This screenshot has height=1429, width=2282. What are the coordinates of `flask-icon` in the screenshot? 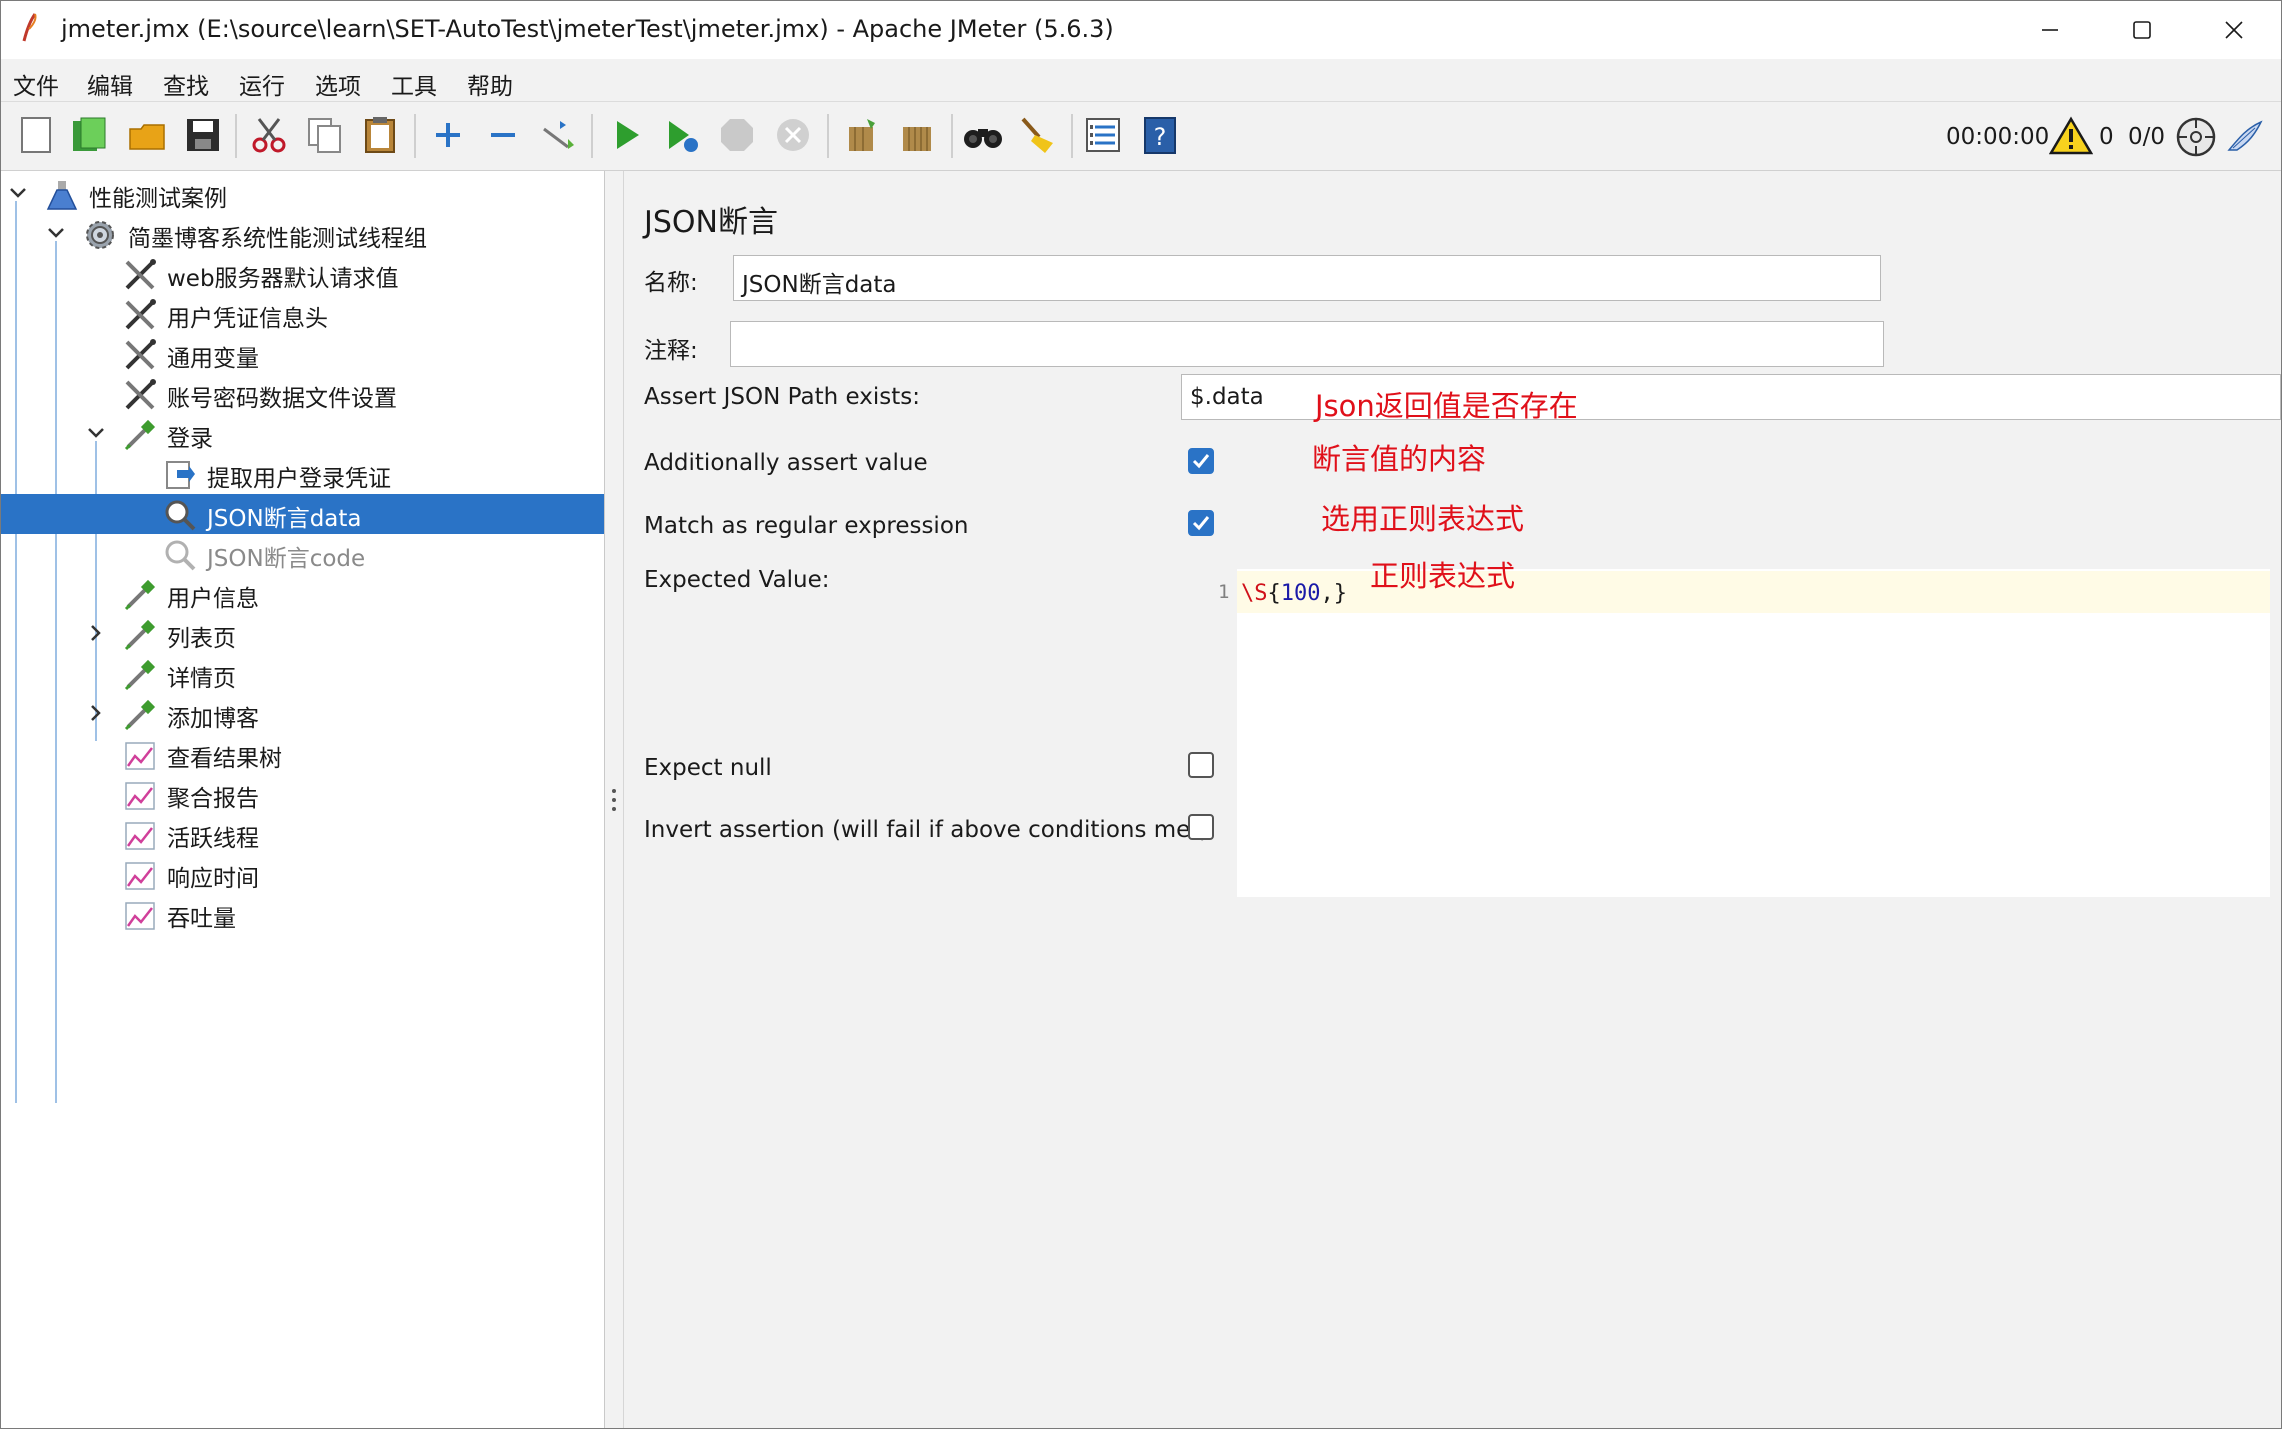 It's located at (62, 195).